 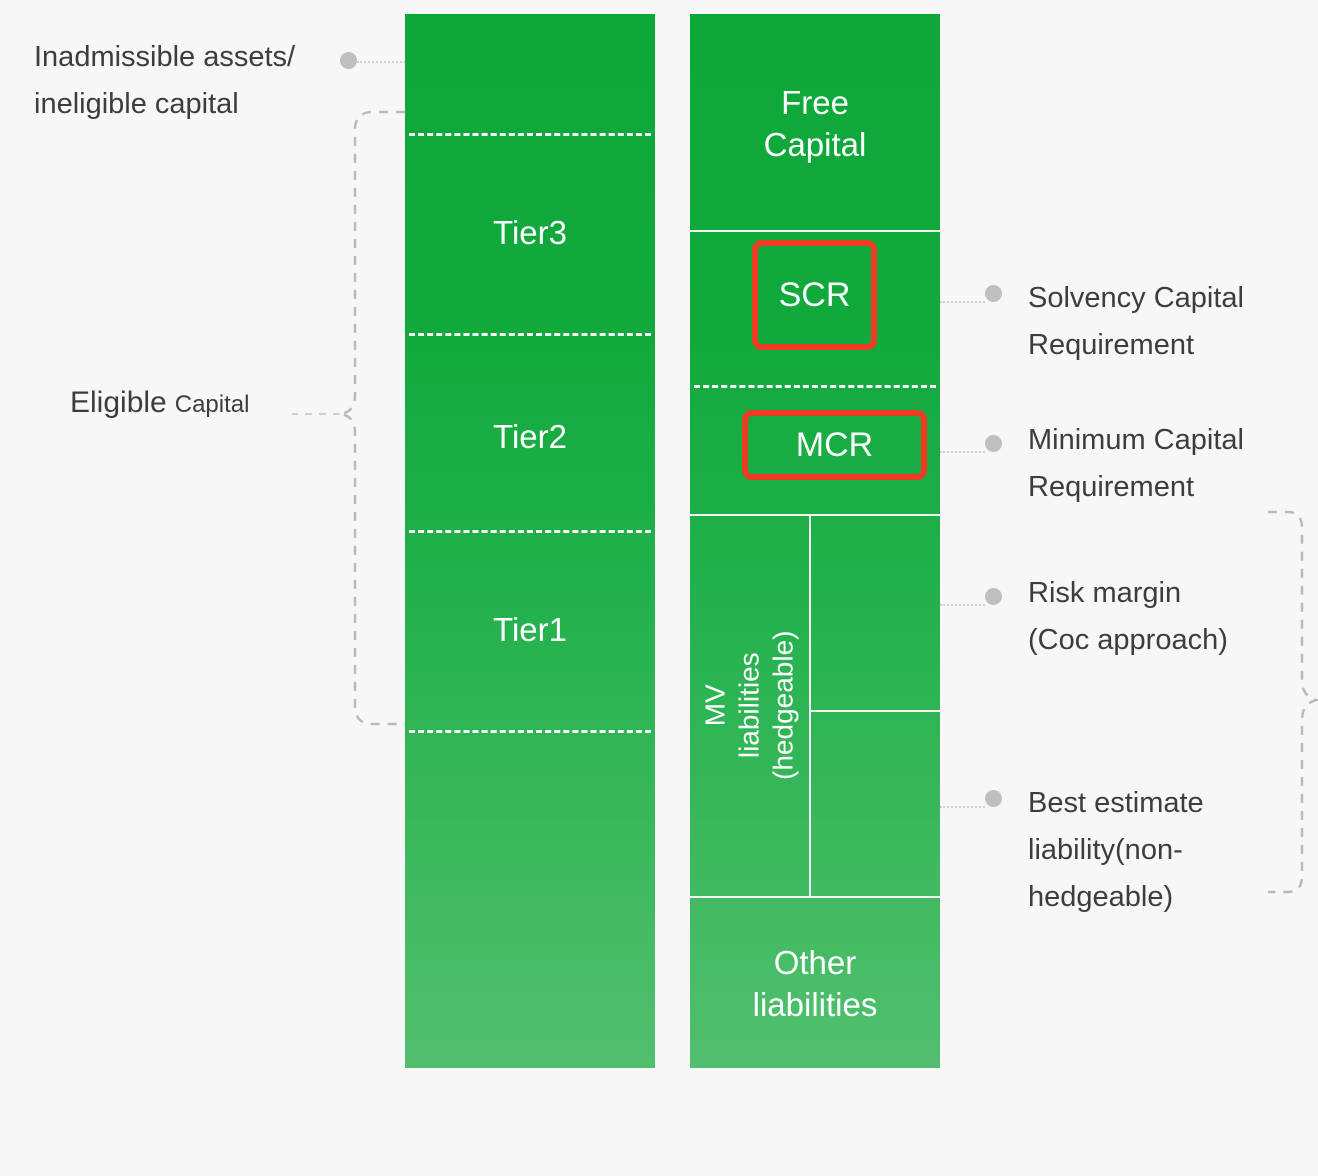 I want to click on connector-dot-best-estimate, so click(x=993, y=798).